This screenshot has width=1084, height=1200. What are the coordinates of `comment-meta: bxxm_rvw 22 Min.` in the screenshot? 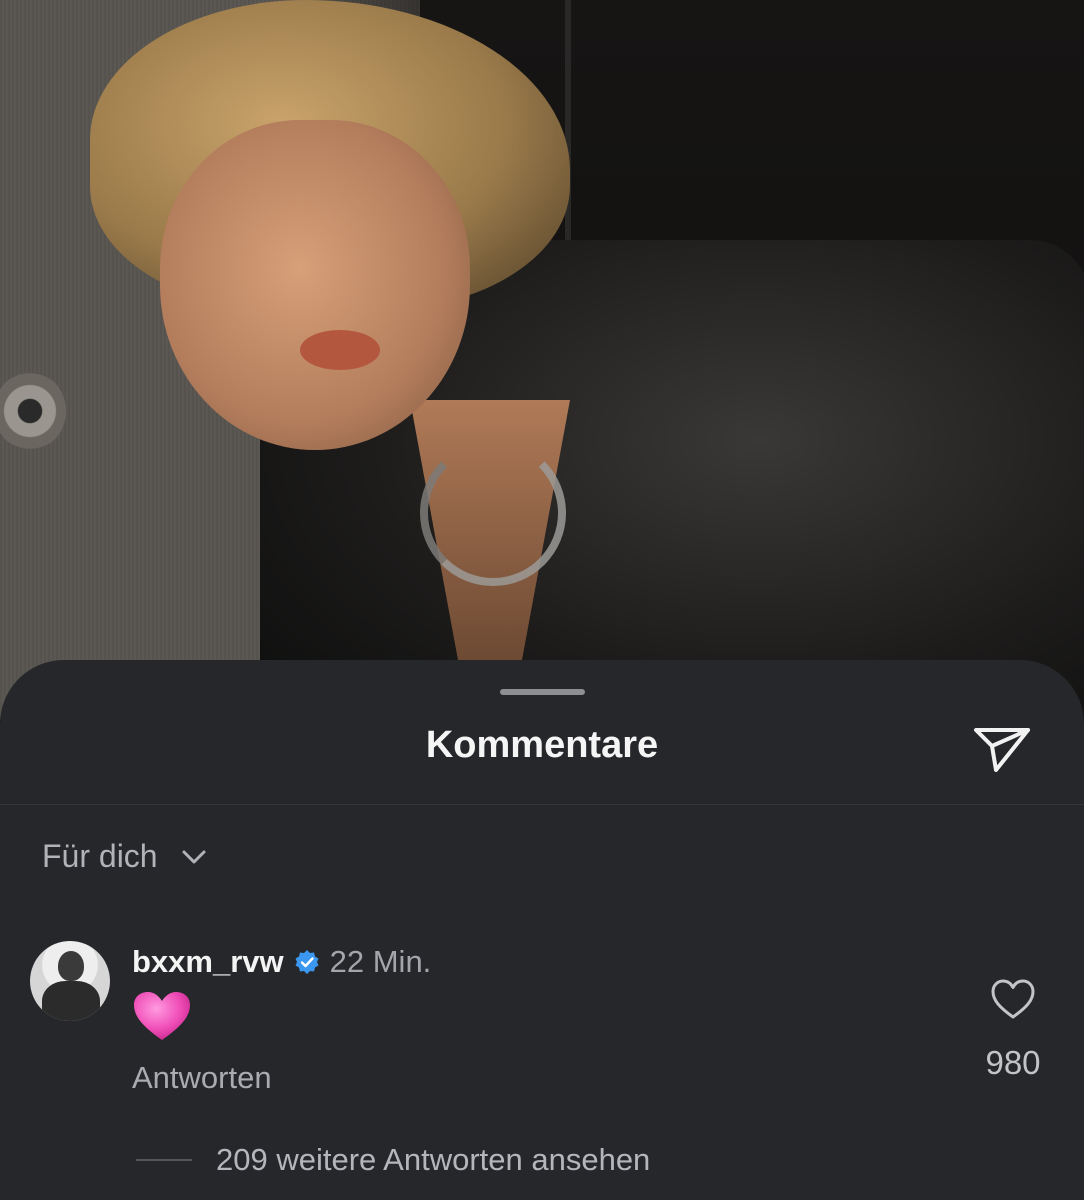 It's located at (281, 962).